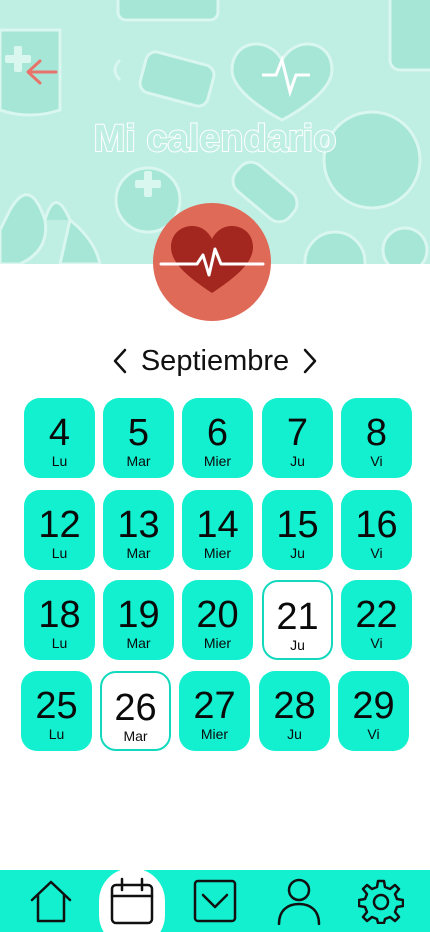  What do you see at coordinates (215, 139) in the screenshot?
I see `page-title: Mi calendario` at bounding box center [215, 139].